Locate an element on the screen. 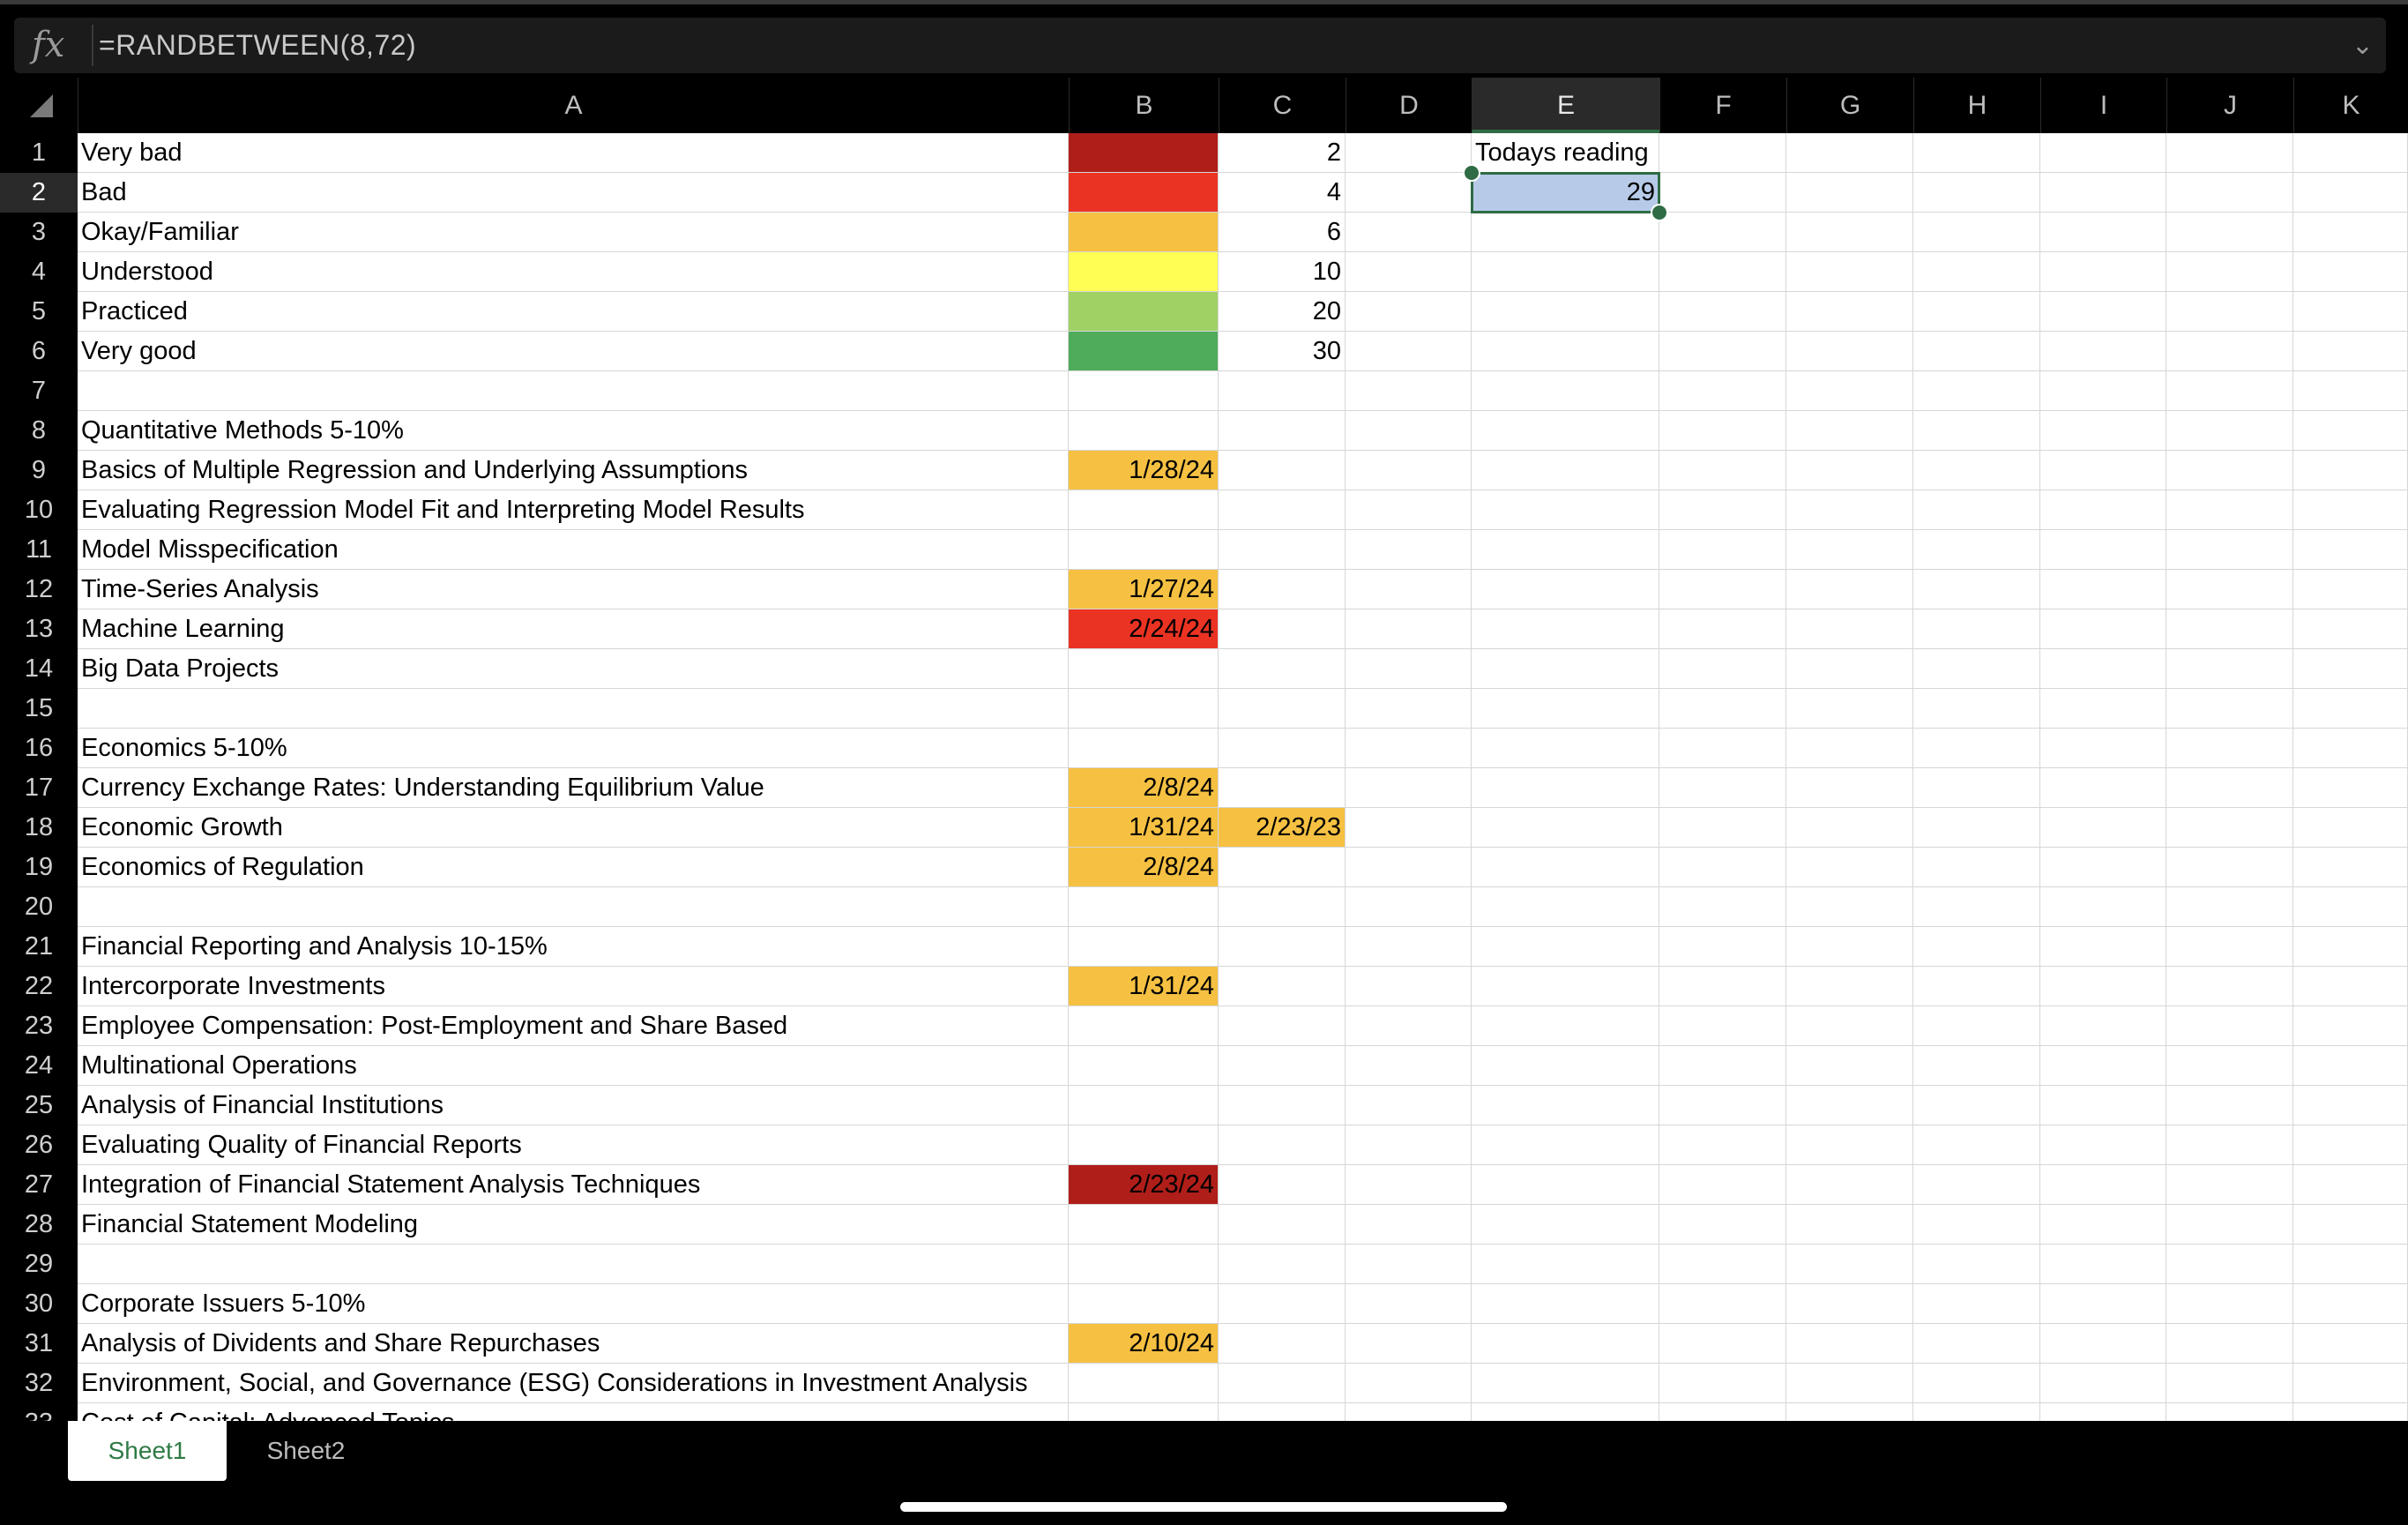 This screenshot has height=1525, width=2408. row-header-25: 25 is located at coordinates (39, 1105).